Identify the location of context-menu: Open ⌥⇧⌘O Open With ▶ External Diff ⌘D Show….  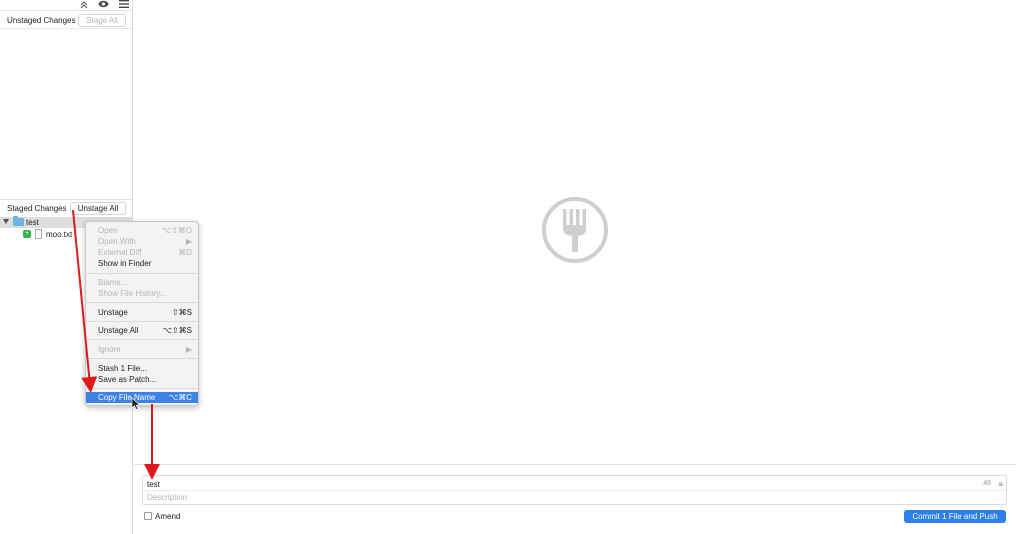
(142, 313).